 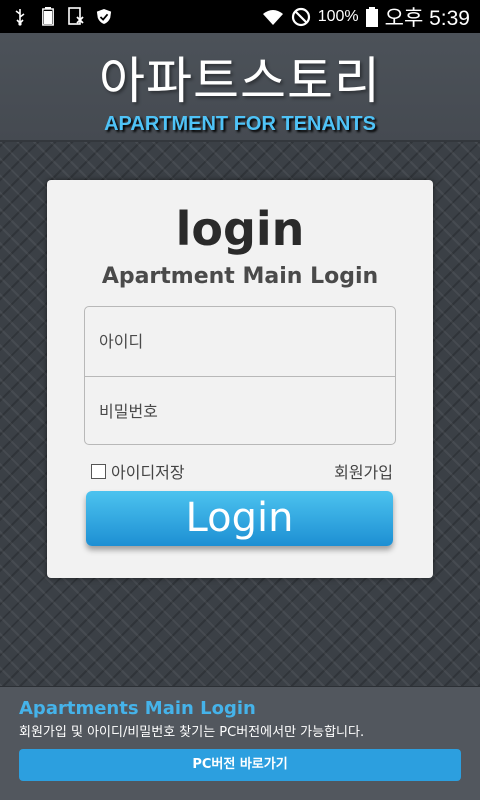 What do you see at coordinates (240, 81) in the screenshot?
I see `app-title: 아파트스토리` at bounding box center [240, 81].